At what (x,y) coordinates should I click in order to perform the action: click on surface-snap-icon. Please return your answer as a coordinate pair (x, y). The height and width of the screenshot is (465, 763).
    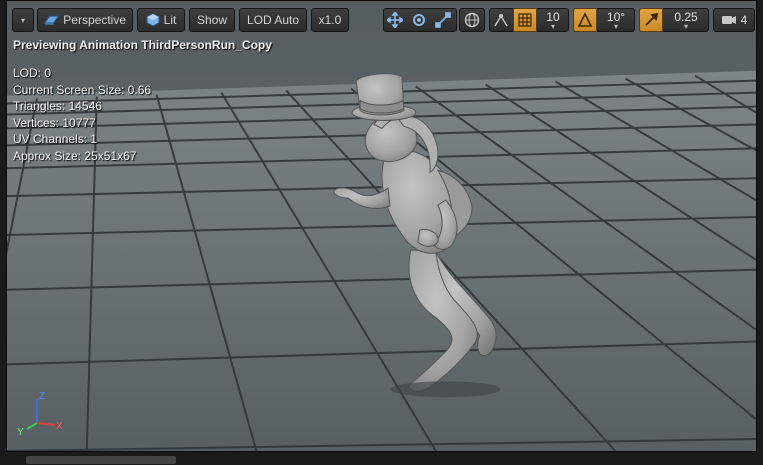
    Looking at the image, I should click on (501, 20).